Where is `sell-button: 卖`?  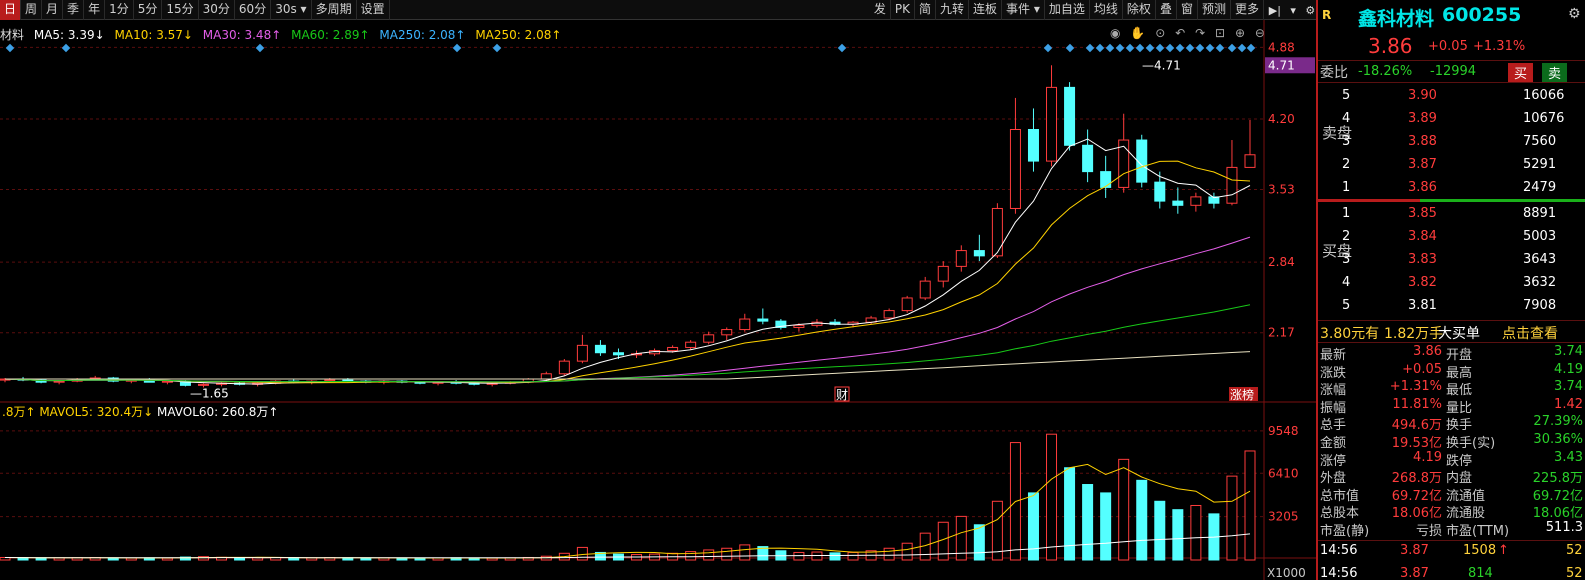
sell-button: 卖 is located at coordinates (1555, 72).